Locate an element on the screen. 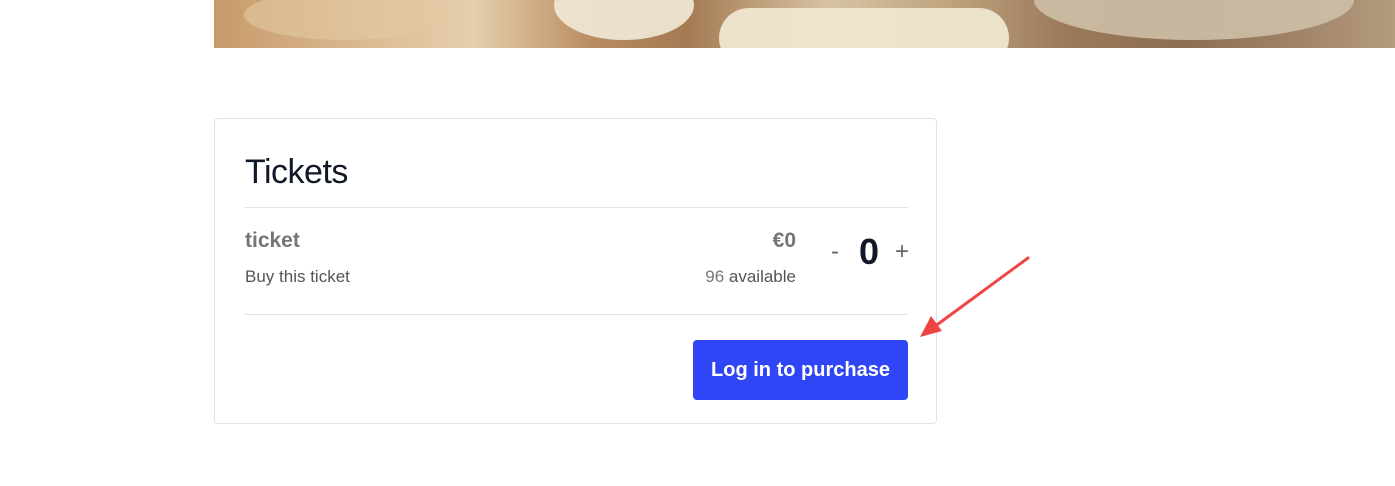 This screenshot has width=1395, height=486. available-label: available is located at coordinates (762, 276).